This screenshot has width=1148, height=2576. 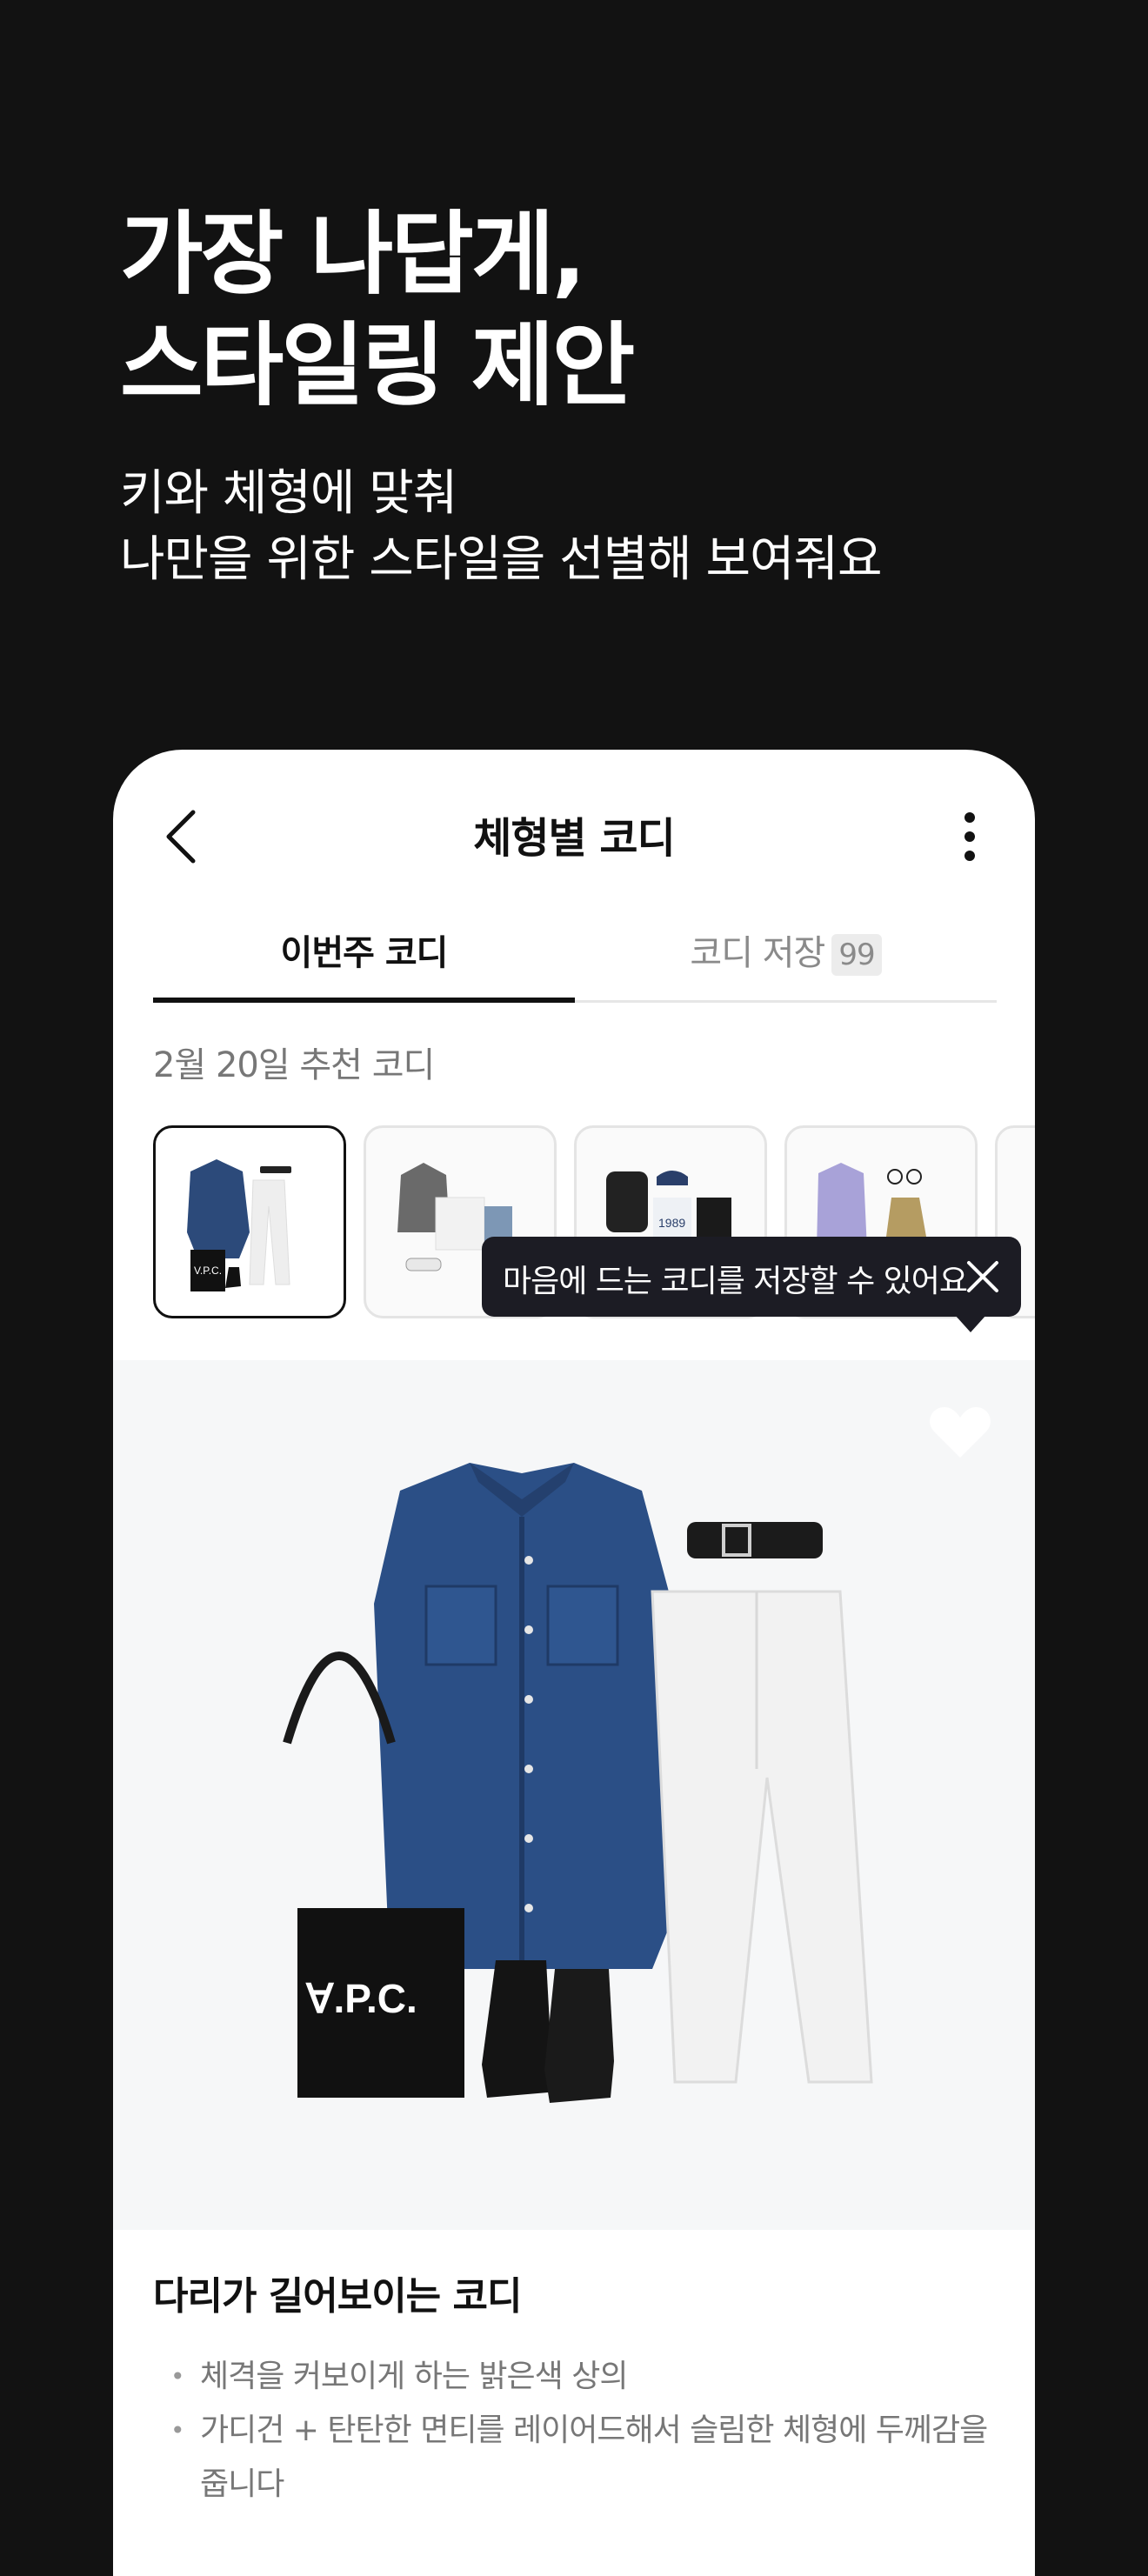 I want to click on page-title: 체형별 코디, so click(x=575, y=838).